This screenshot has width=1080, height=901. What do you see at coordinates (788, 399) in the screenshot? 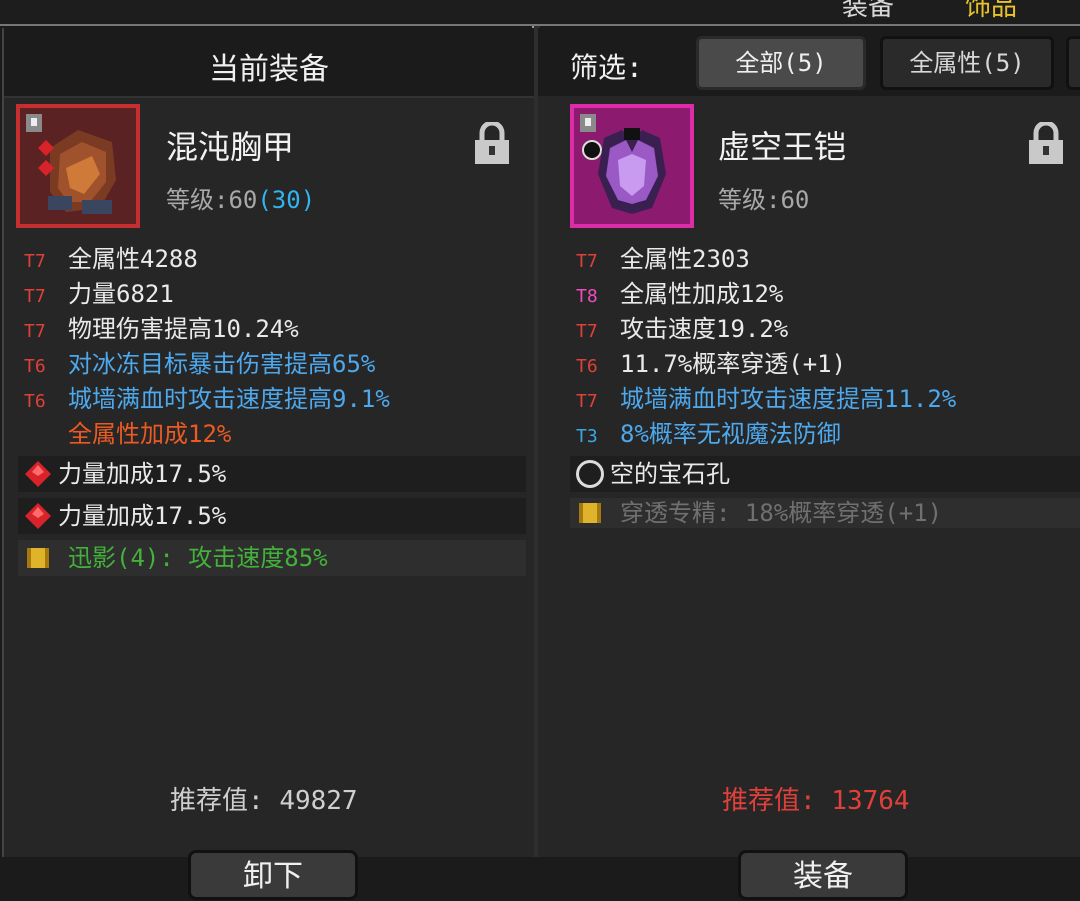
I see `stat-text: 城墙满血时攻击速度提高11.2%` at bounding box center [788, 399].